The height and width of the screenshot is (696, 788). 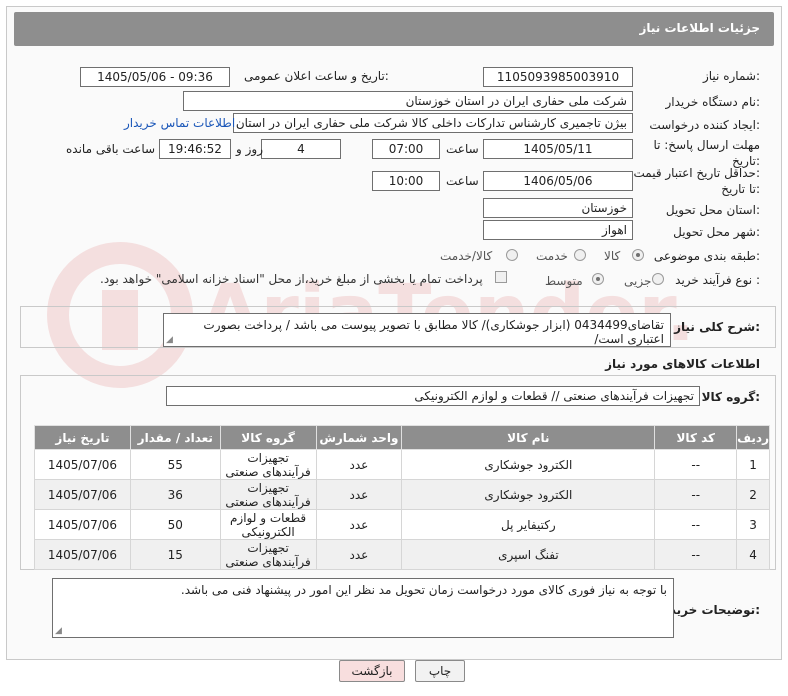 What do you see at coordinates (111, 149) in the screenshot?
I see `remaining-label: ساعت باقی مانده` at bounding box center [111, 149].